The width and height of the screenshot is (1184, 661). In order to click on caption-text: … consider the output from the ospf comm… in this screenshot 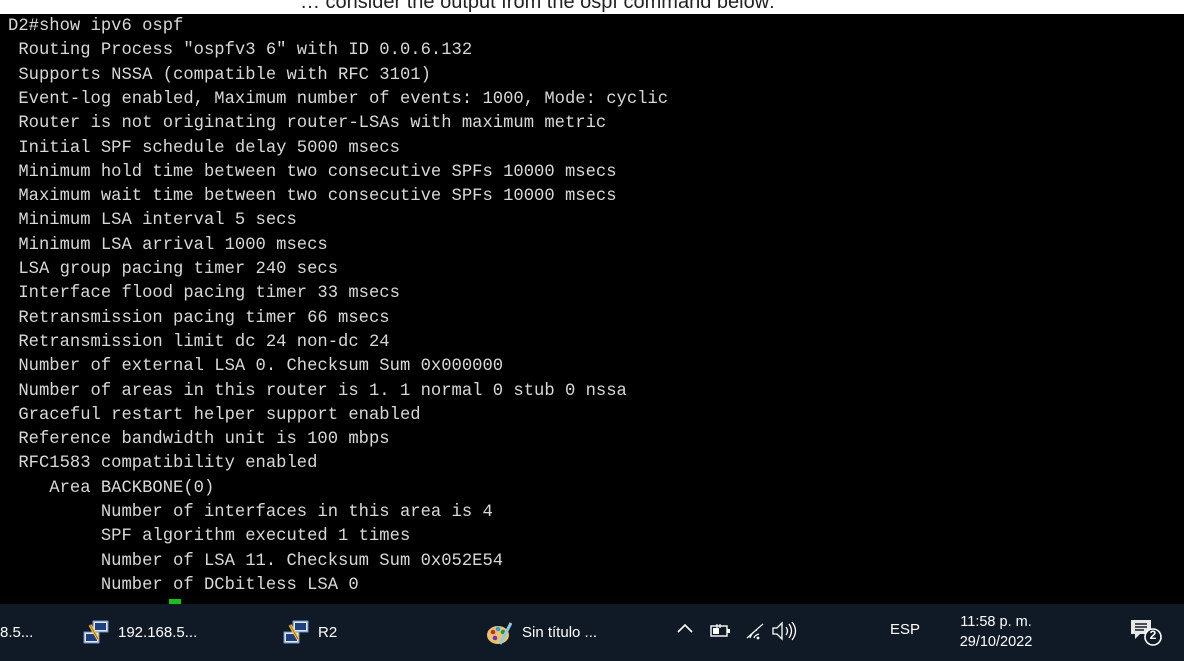, I will do `click(537, 6)`.